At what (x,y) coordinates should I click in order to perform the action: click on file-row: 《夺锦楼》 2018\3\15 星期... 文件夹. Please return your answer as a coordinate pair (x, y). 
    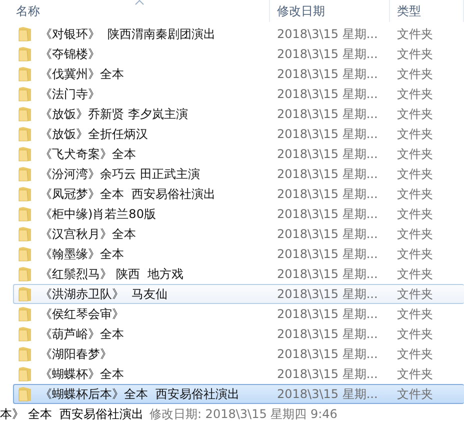
    Looking at the image, I should click on (238, 54).